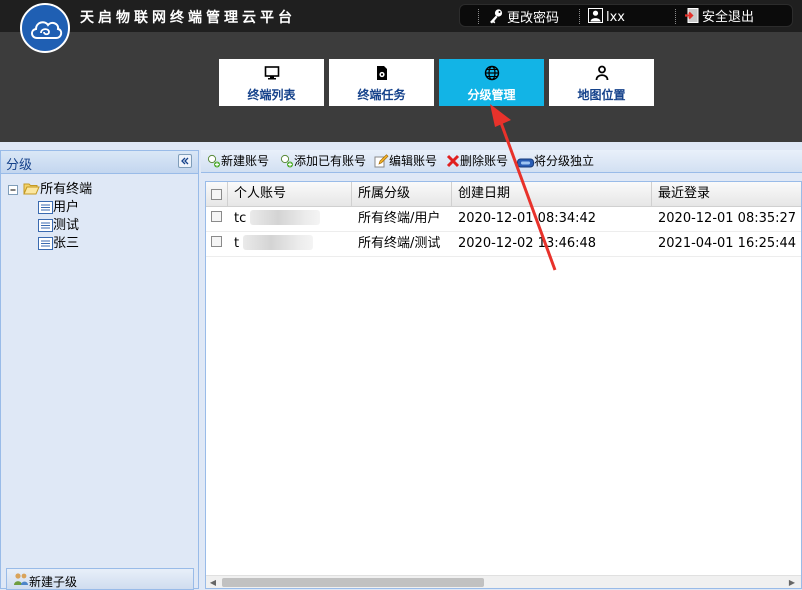  I want to click on select-all-checkbox, so click(216, 194).